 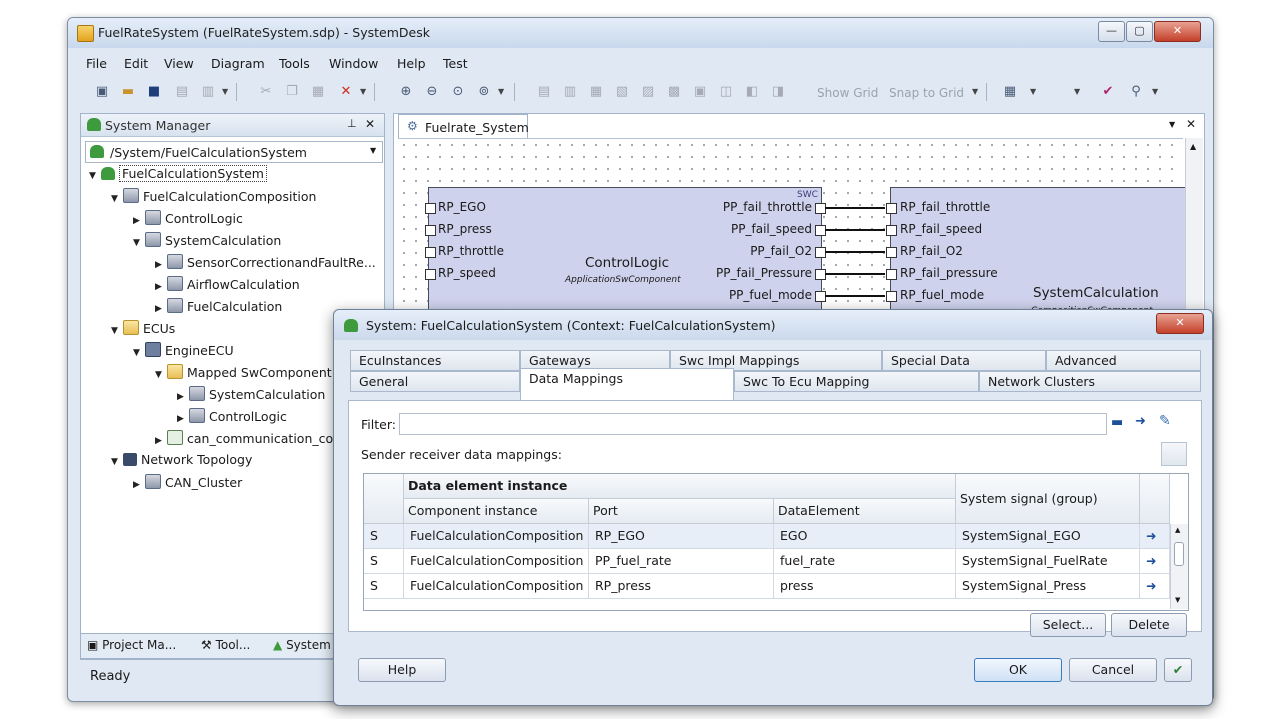 I want to click on menu-edit: Edit, so click(x=136, y=63).